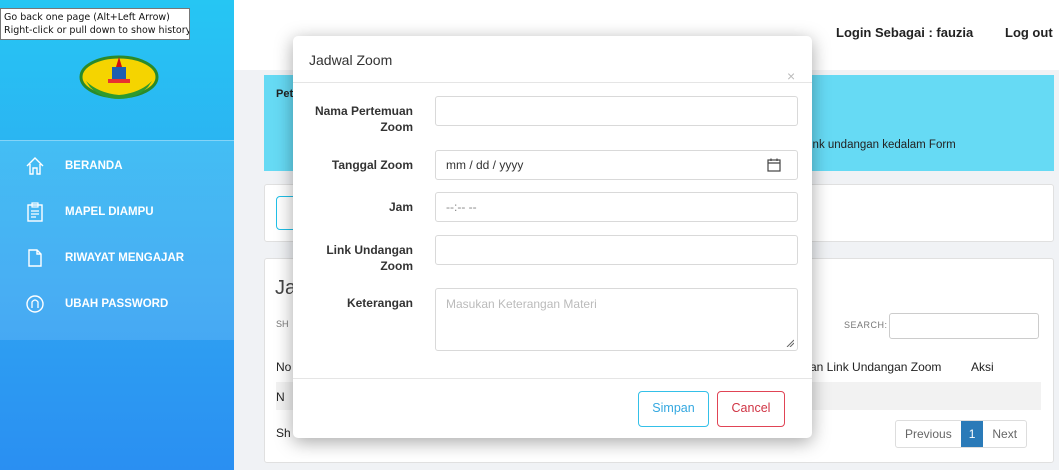 The width and height of the screenshot is (1059, 470). What do you see at coordinates (521, 304) in the screenshot?
I see `keterangan-placeholder: Masukan Keterangan Materi` at bounding box center [521, 304].